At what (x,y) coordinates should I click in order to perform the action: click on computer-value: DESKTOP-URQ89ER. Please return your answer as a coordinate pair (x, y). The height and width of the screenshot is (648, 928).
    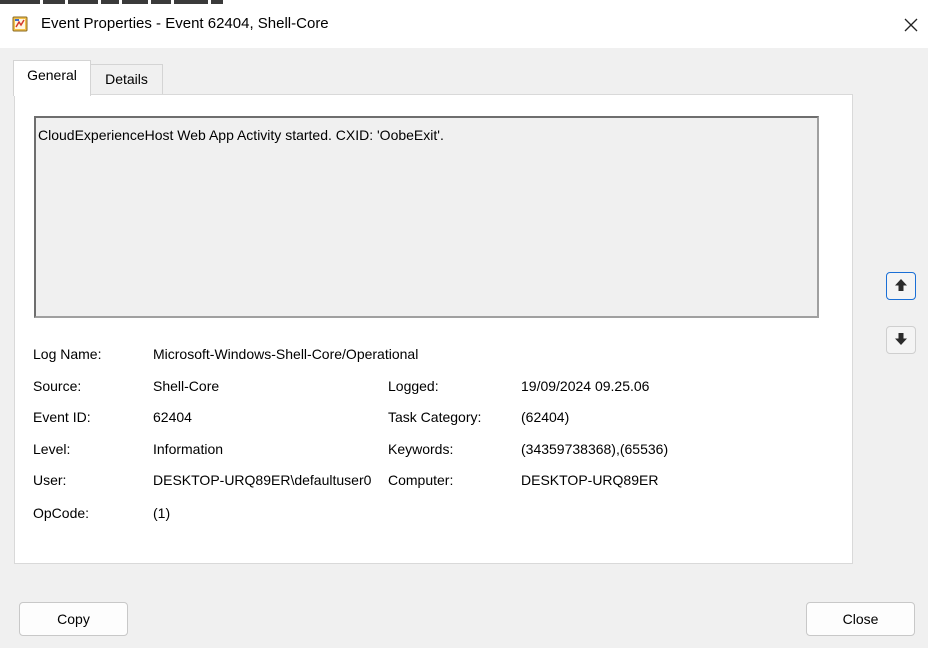
    Looking at the image, I should click on (590, 480).